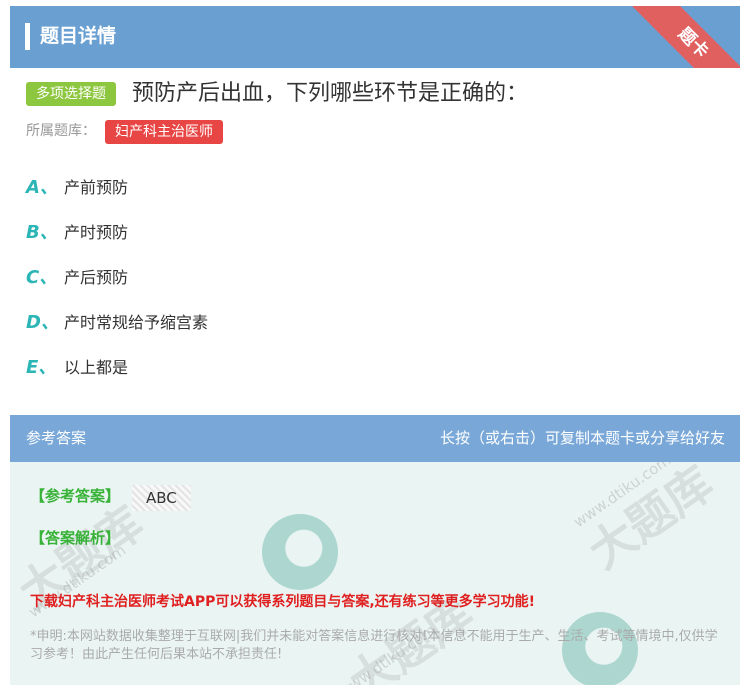 This screenshot has height=685, width=750. I want to click on page-header: 题目详情 题卡, so click(375, 37).